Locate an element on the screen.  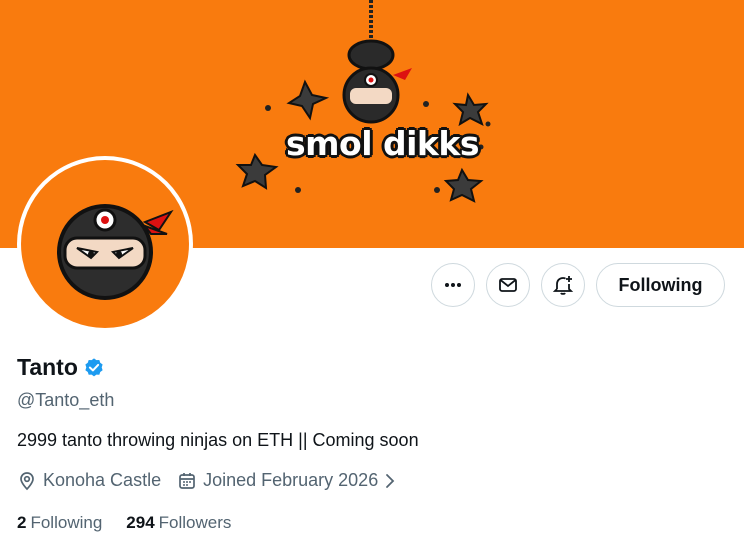
profile-meta: Konoha Castle Joined February 2026 is located at coordinates (207, 480).